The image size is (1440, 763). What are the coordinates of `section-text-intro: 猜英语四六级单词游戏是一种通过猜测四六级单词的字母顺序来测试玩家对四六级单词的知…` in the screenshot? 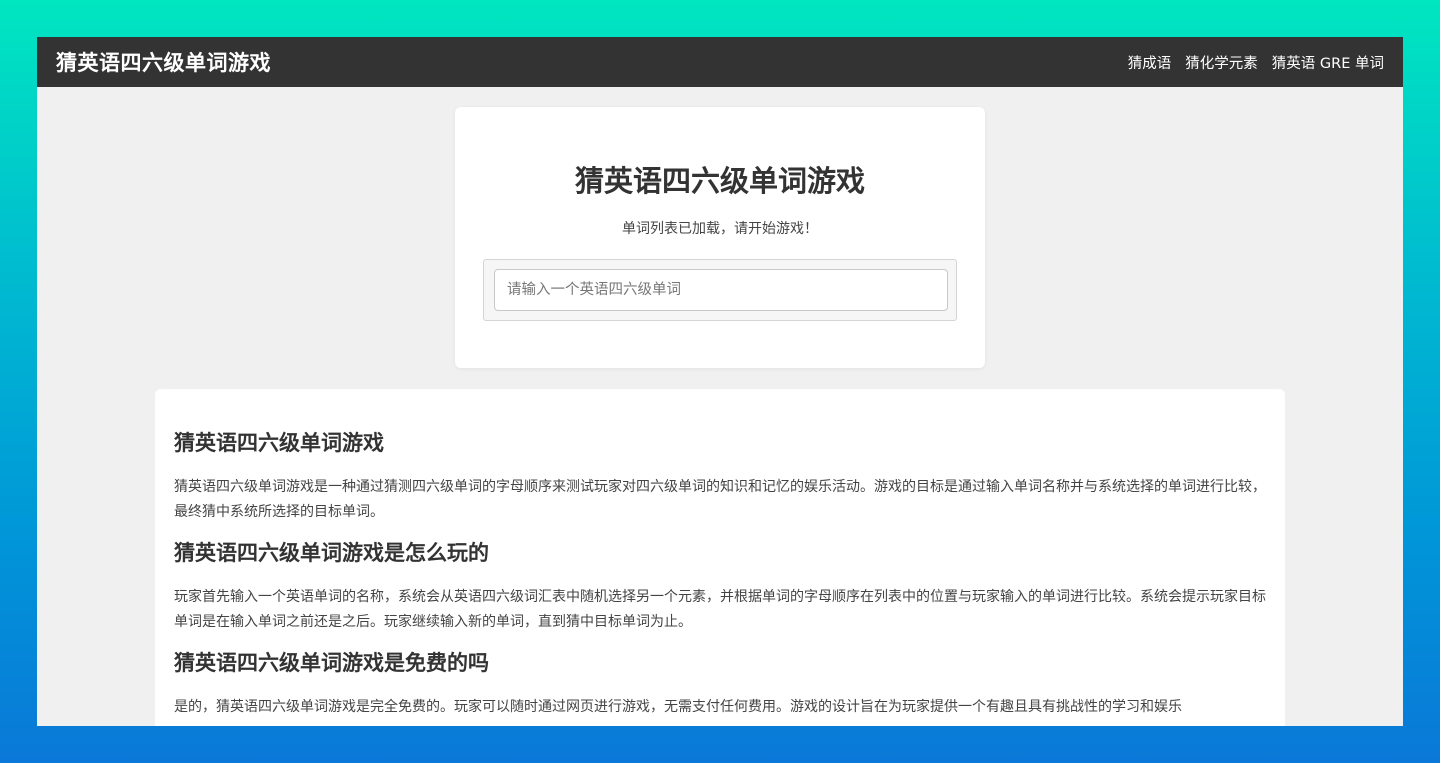 It's located at (720, 499).